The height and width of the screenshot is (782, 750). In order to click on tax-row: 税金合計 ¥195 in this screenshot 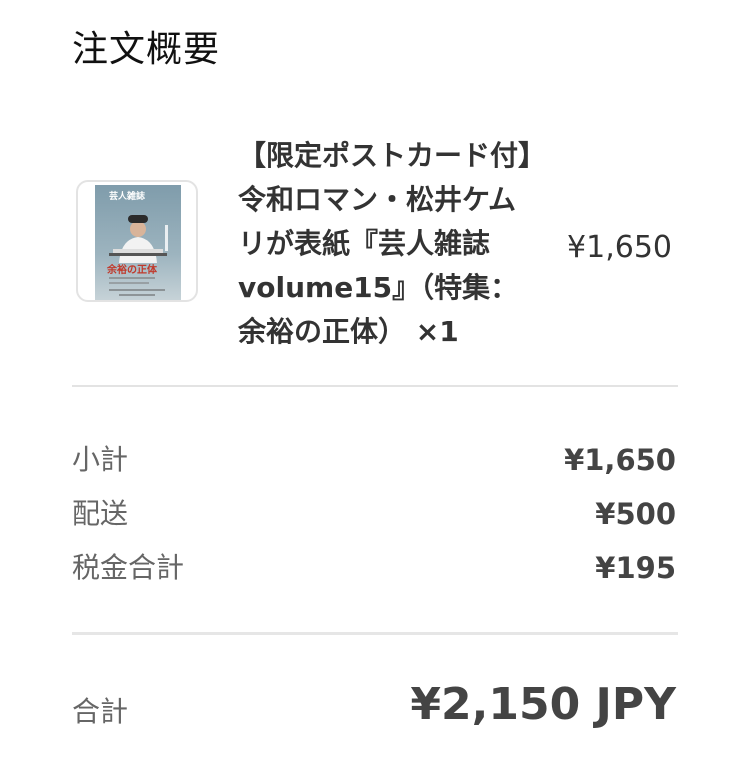, I will do `click(374, 568)`.